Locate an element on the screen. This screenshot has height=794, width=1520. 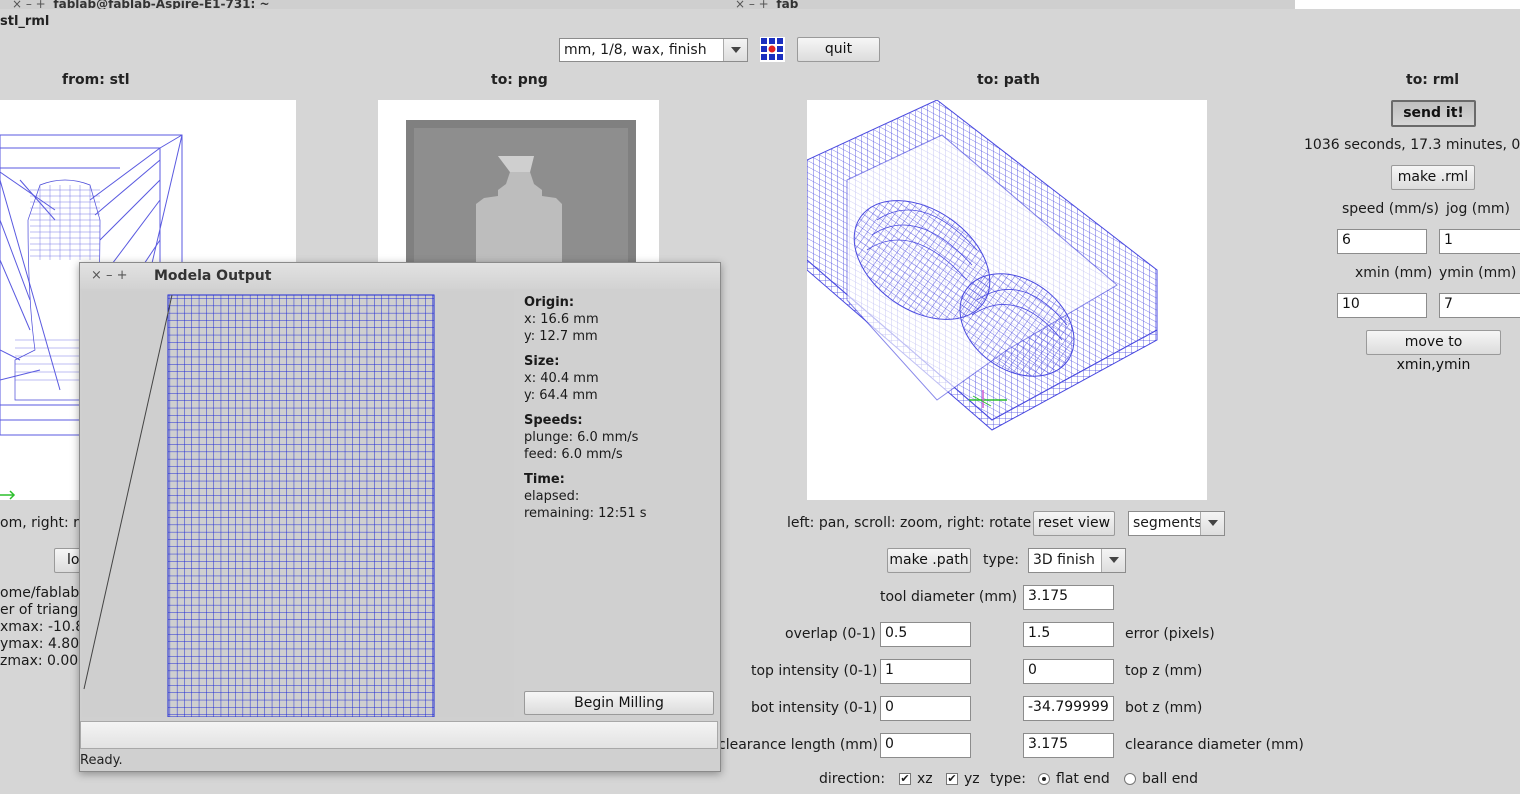
tool-diameter-field: 3.175 is located at coordinates (1068, 597).